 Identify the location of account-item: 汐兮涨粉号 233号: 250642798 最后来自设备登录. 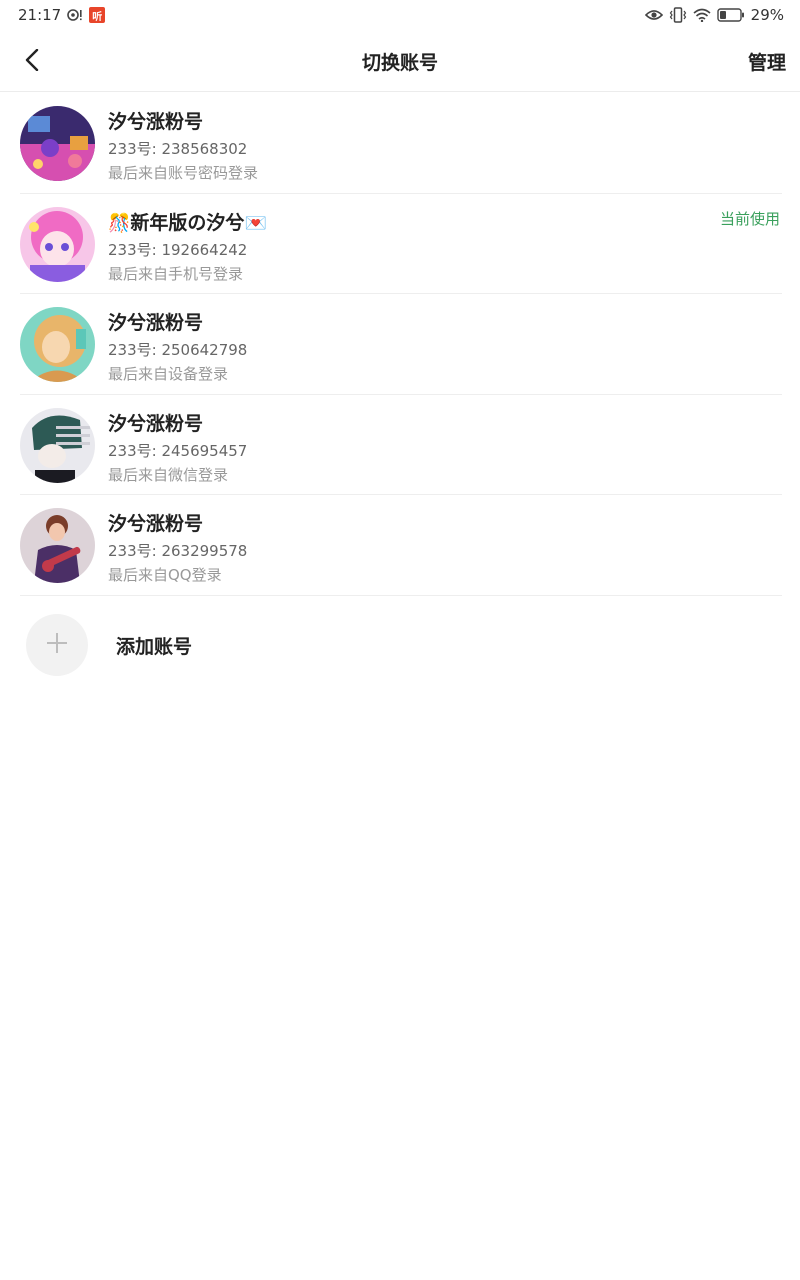
(401, 344).